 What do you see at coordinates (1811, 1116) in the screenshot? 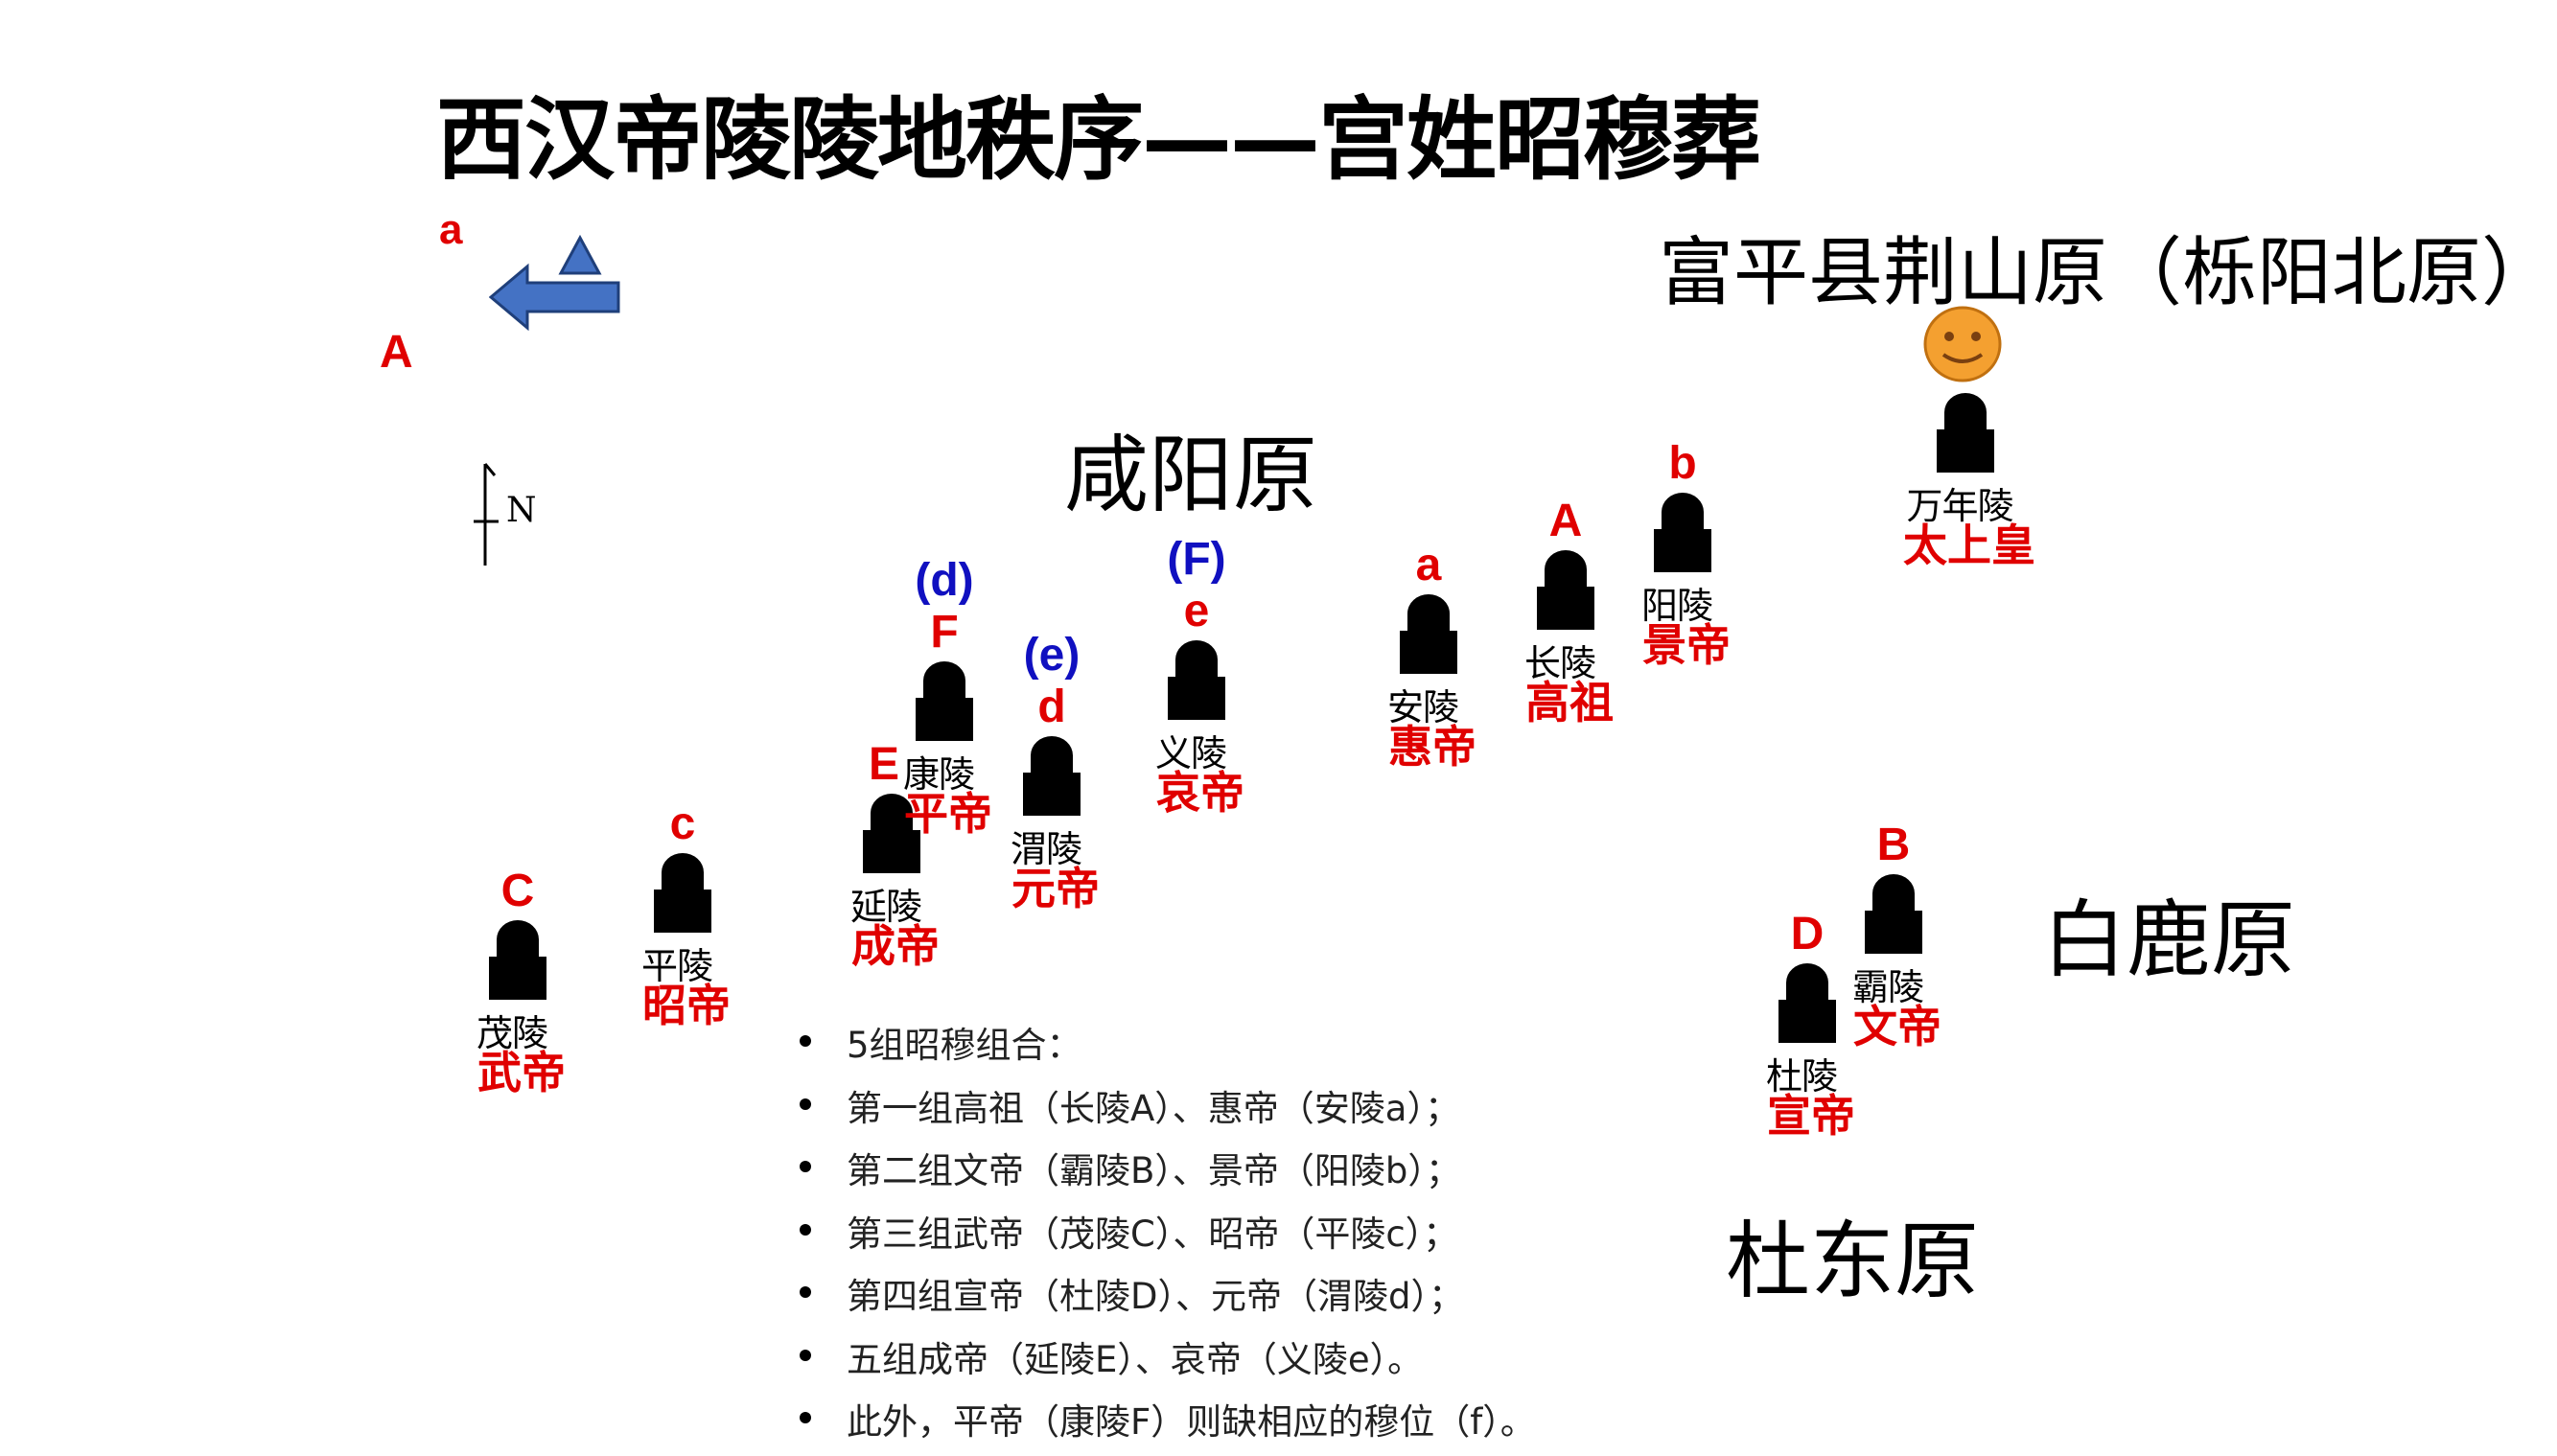
I see `emperor-label: 宣帝` at bounding box center [1811, 1116].